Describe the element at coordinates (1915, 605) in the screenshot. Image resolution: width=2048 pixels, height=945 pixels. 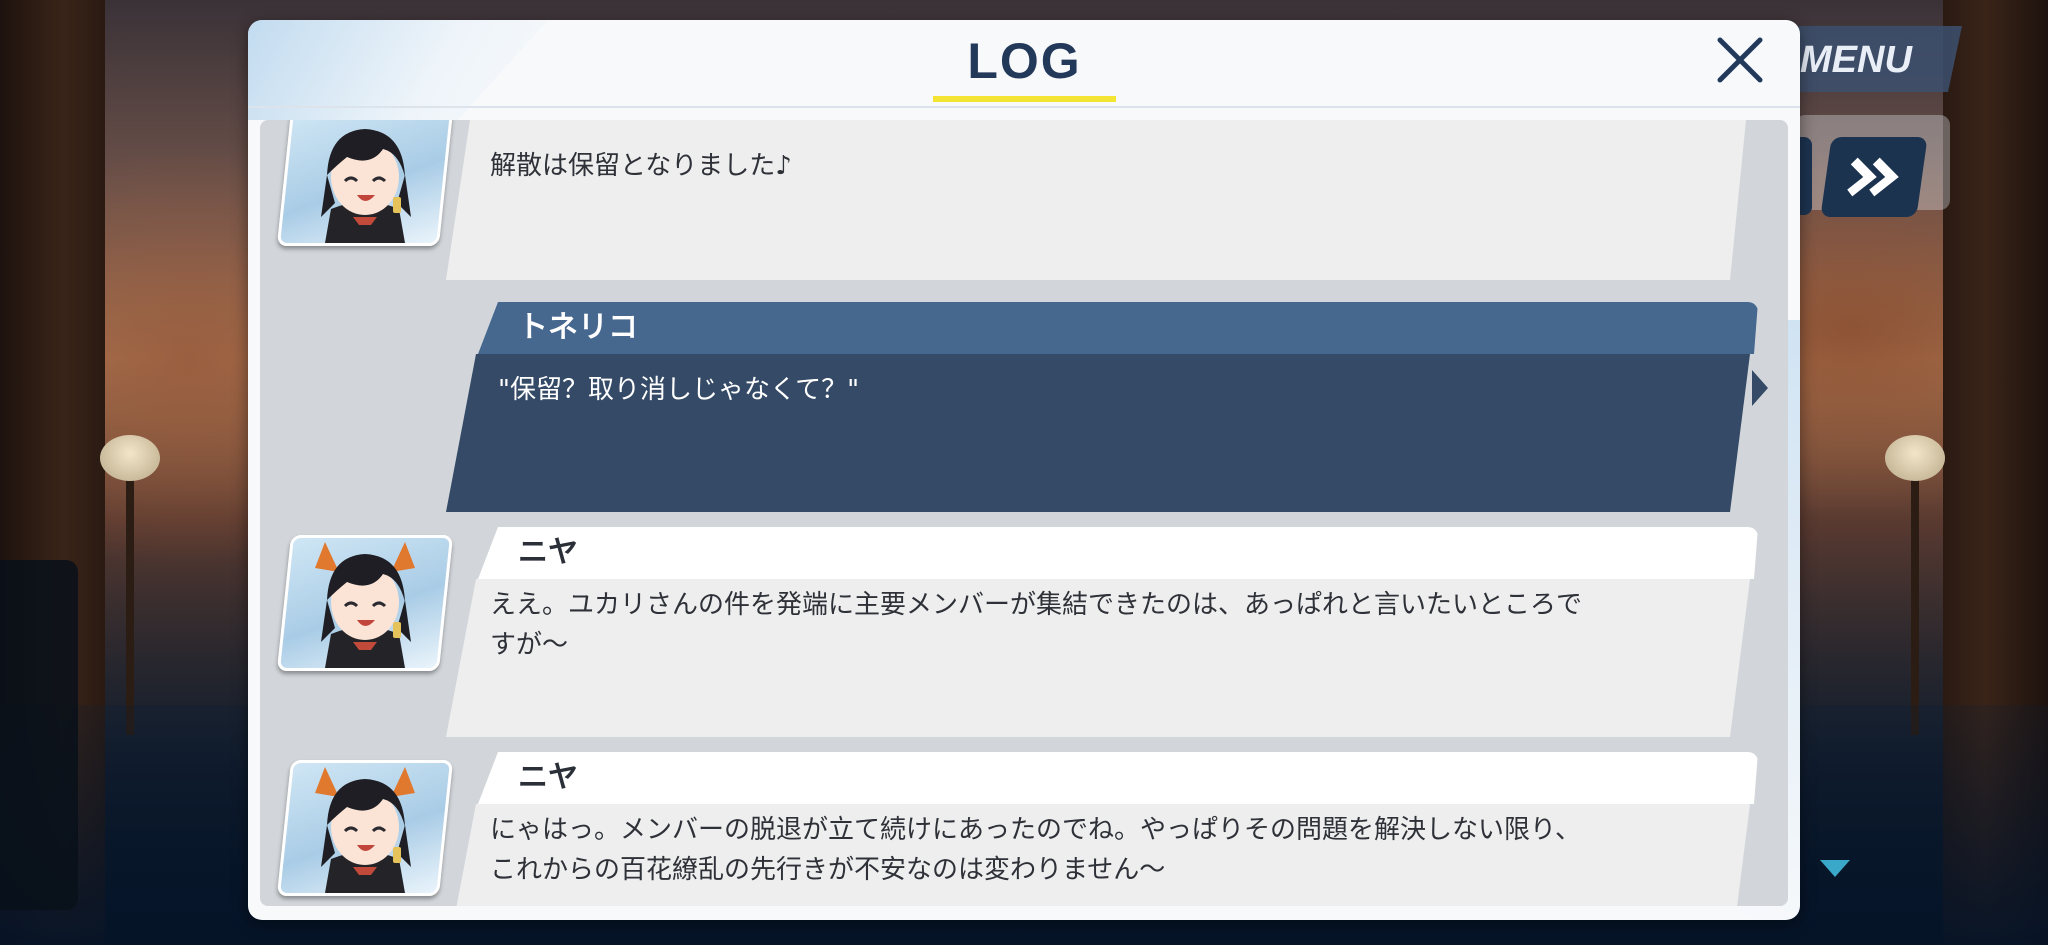
I see `lamp-pole-right` at that location.